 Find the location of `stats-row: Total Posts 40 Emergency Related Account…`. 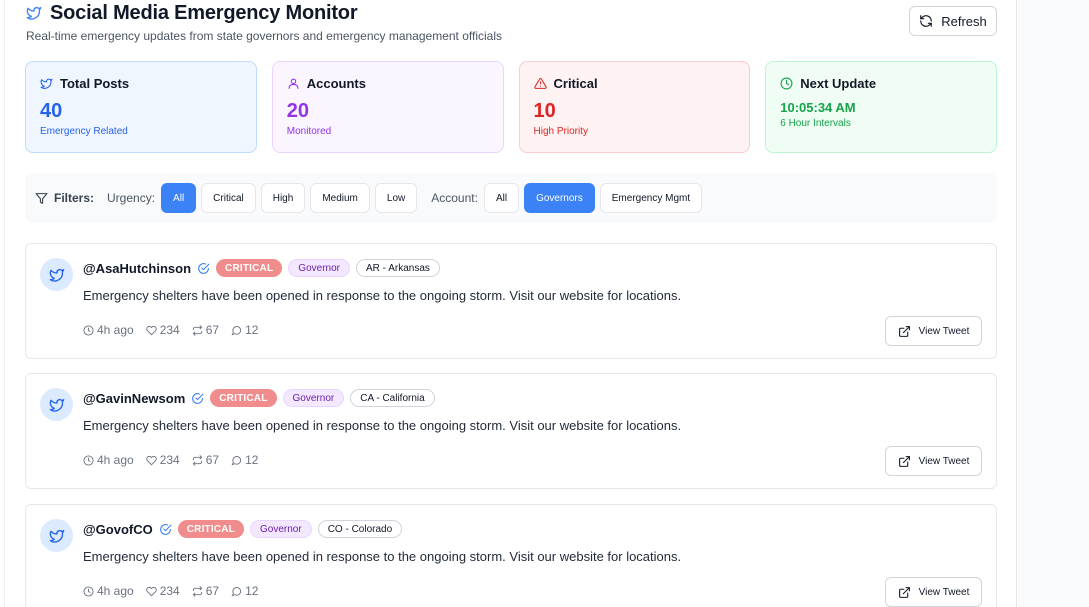

stats-row: Total Posts 40 Emergency Related Account… is located at coordinates (511, 107).